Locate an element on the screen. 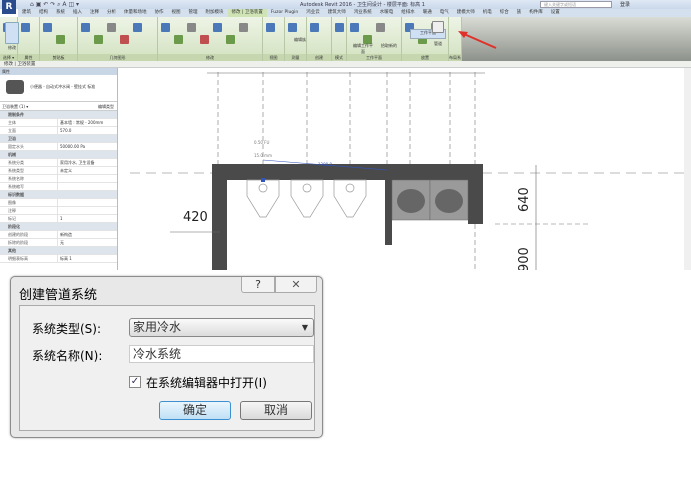 This screenshot has width=691, height=488. property-value: 基本墙 : 常规 - 200mm is located at coordinates (80, 122).